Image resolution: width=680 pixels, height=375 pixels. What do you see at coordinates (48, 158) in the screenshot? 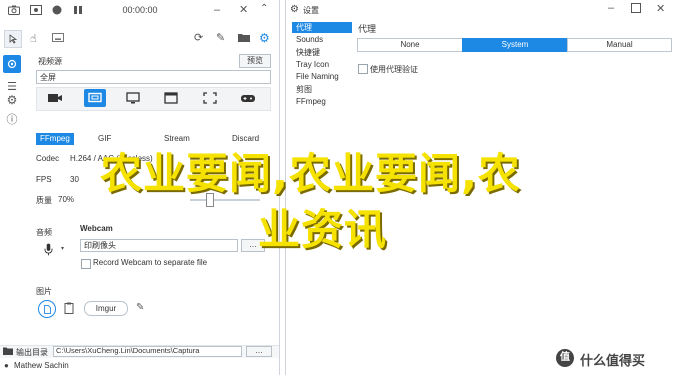
I see `codec-label: Codec` at bounding box center [48, 158].